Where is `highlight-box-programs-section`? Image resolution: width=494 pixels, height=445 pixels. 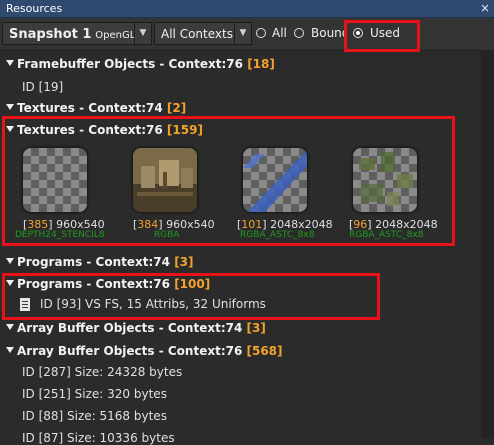 highlight-box-programs-section is located at coordinates (191, 296).